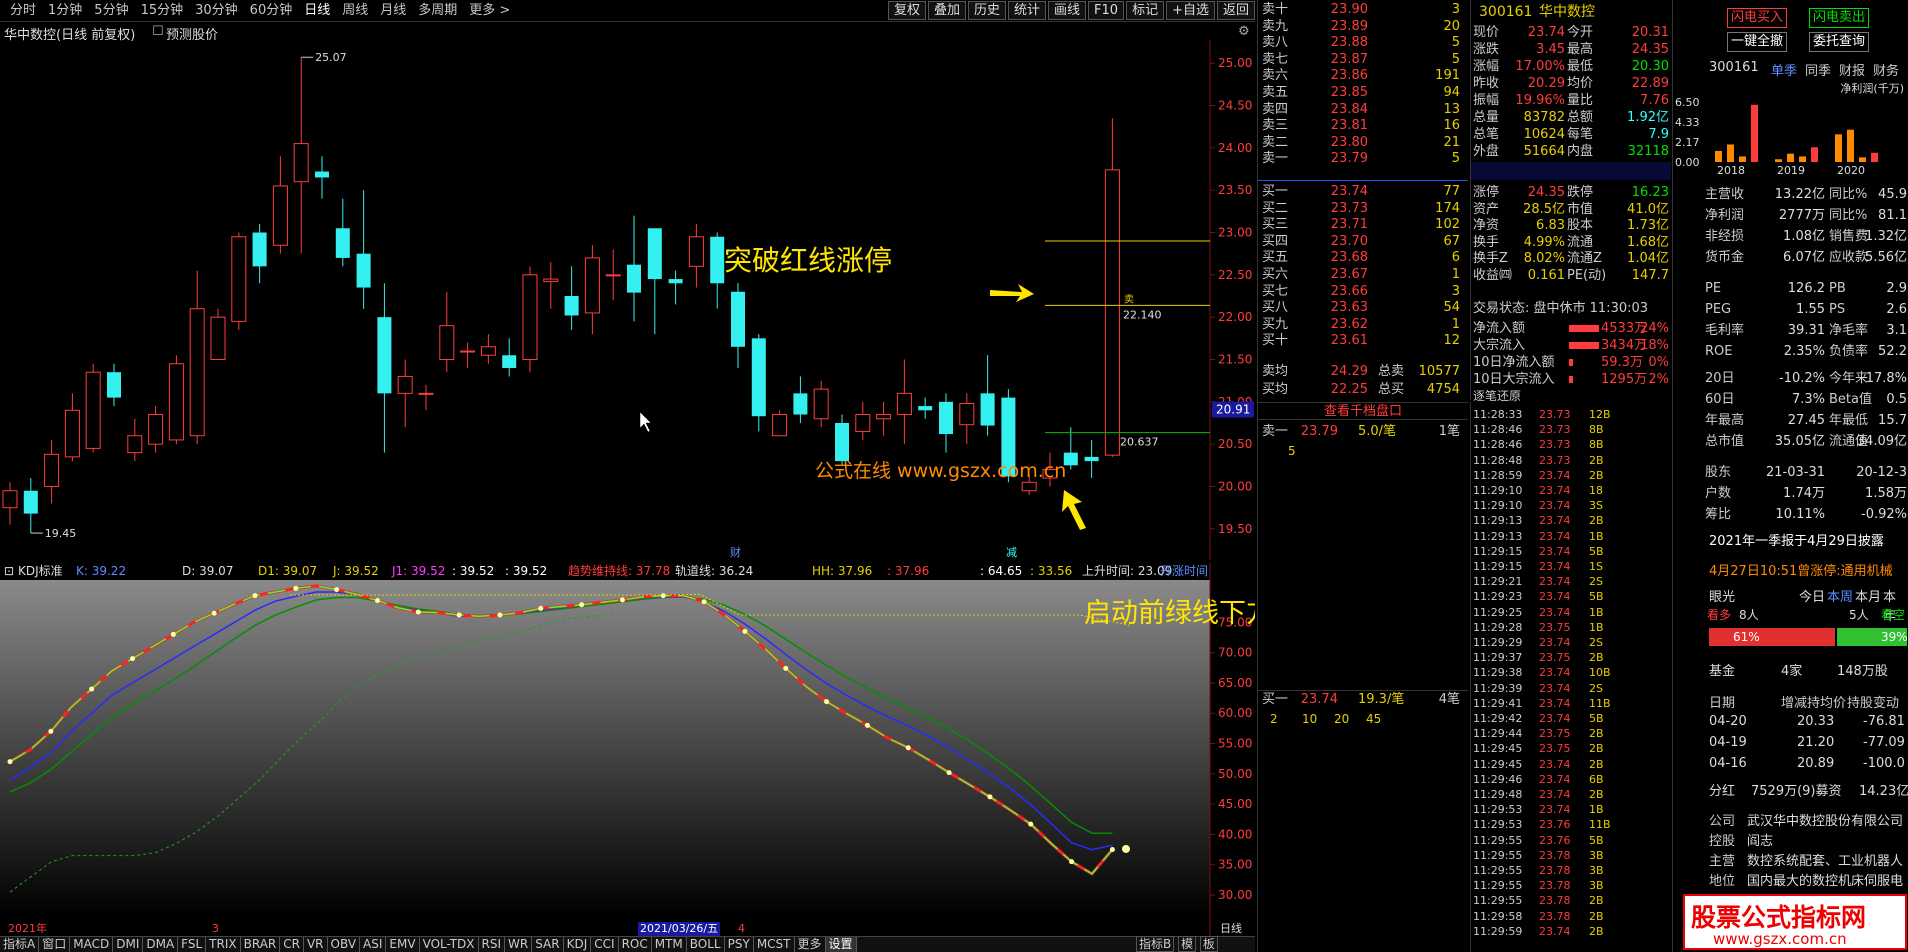 The width and height of the screenshot is (1908, 952). What do you see at coordinates (1106, 10) in the screenshot?
I see `toolbar-button: F10` at bounding box center [1106, 10].